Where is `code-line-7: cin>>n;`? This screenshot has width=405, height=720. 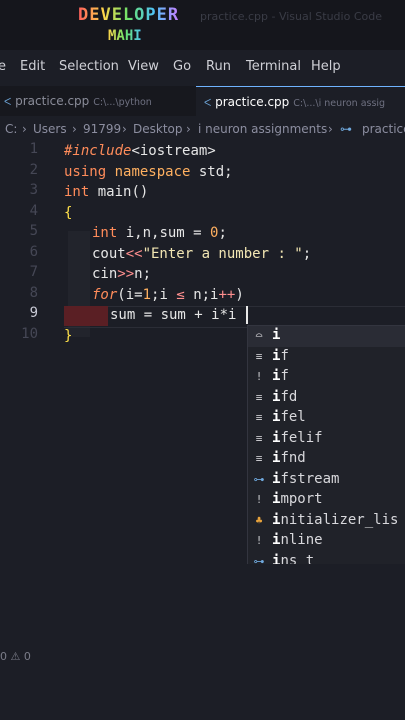 code-line-7: cin>>n; is located at coordinates (122, 274).